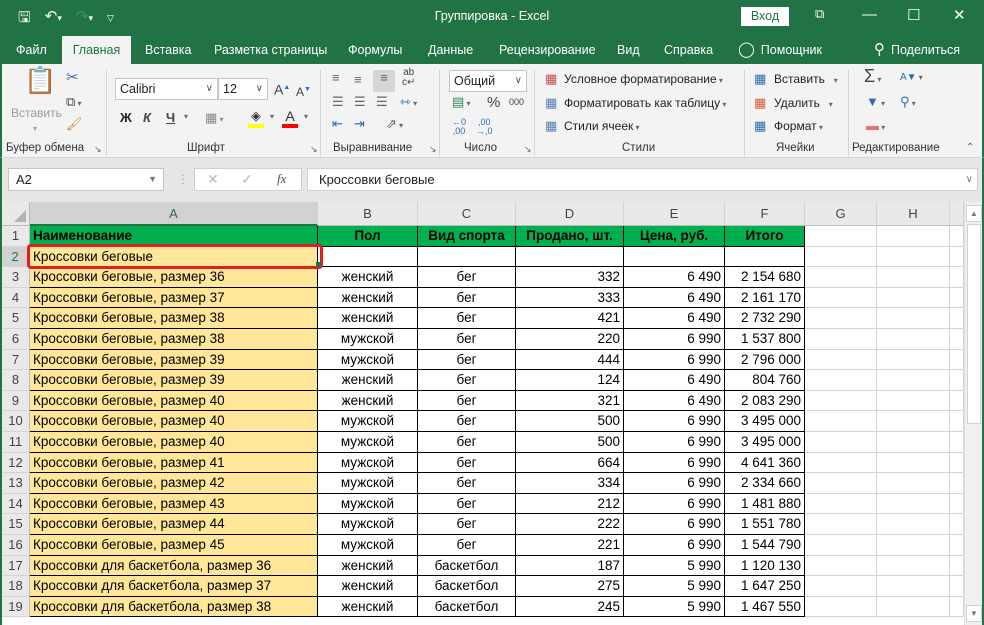 The height and width of the screenshot is (625, 984). What do you see at coordinates (126, 117) in the screenshot?
I see `bold-button: Ж` at bounding box center [126, 117].